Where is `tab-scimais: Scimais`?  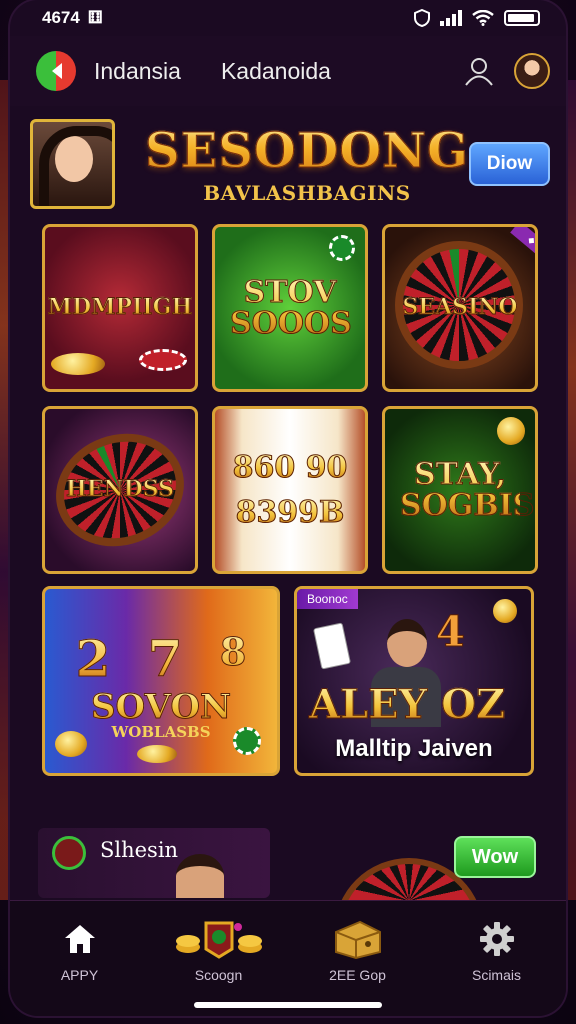 tab-scimais: Scimais is located at coordinates (497, 967).